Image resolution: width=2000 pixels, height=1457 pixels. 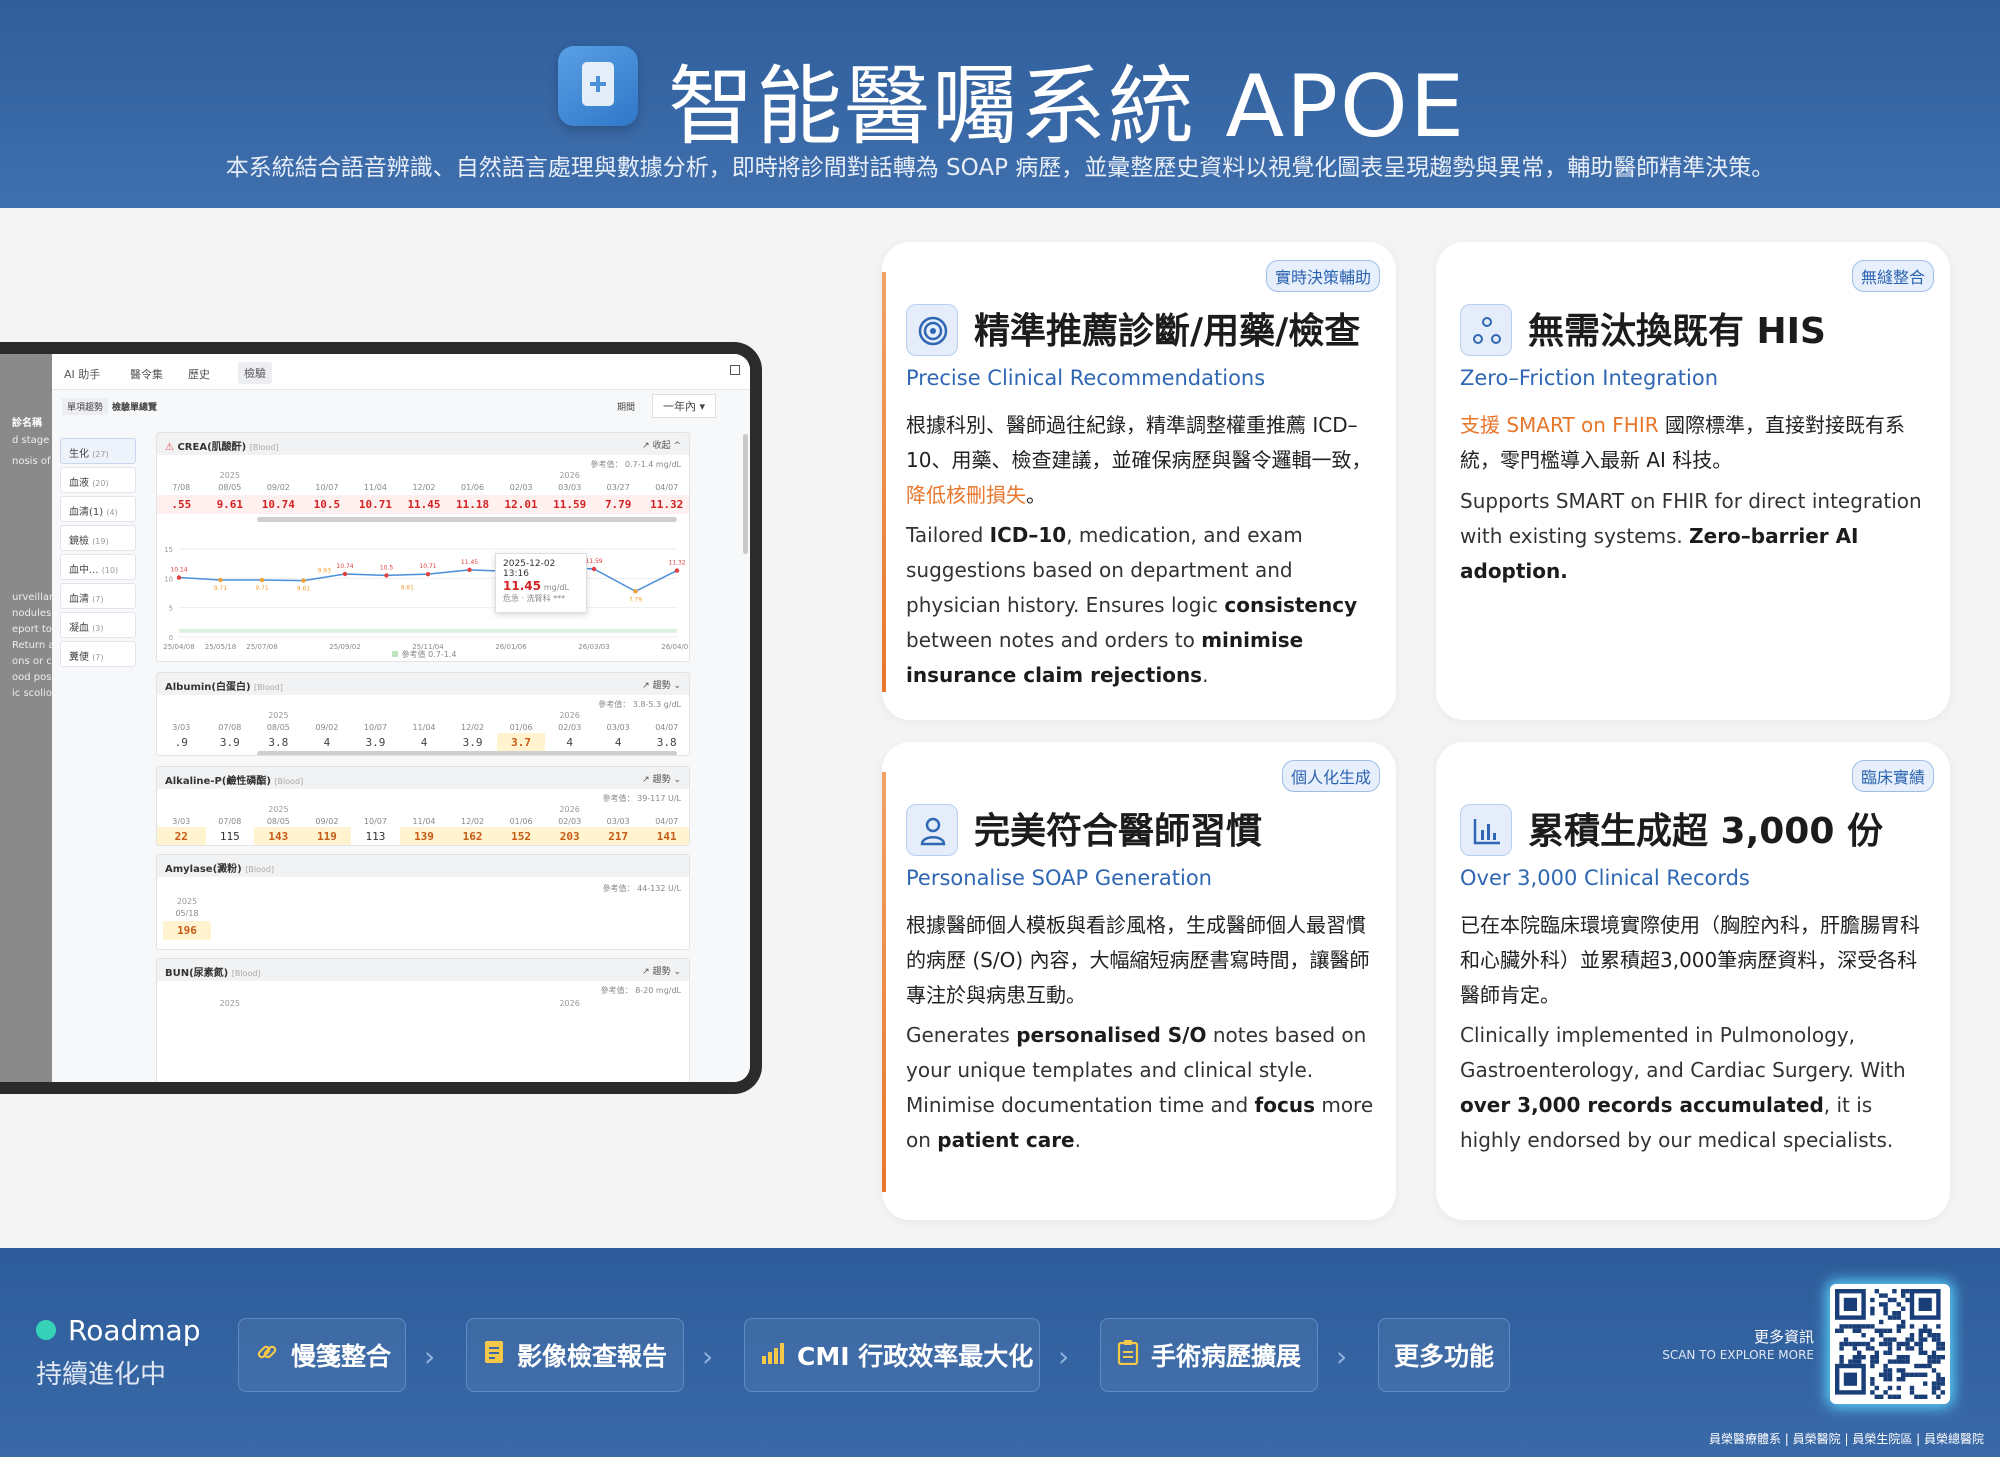 What do you see at coordinates (98, 480) in the screenshot?
I see `category-item: 血液 (20)` at bounding box center [98, 480].